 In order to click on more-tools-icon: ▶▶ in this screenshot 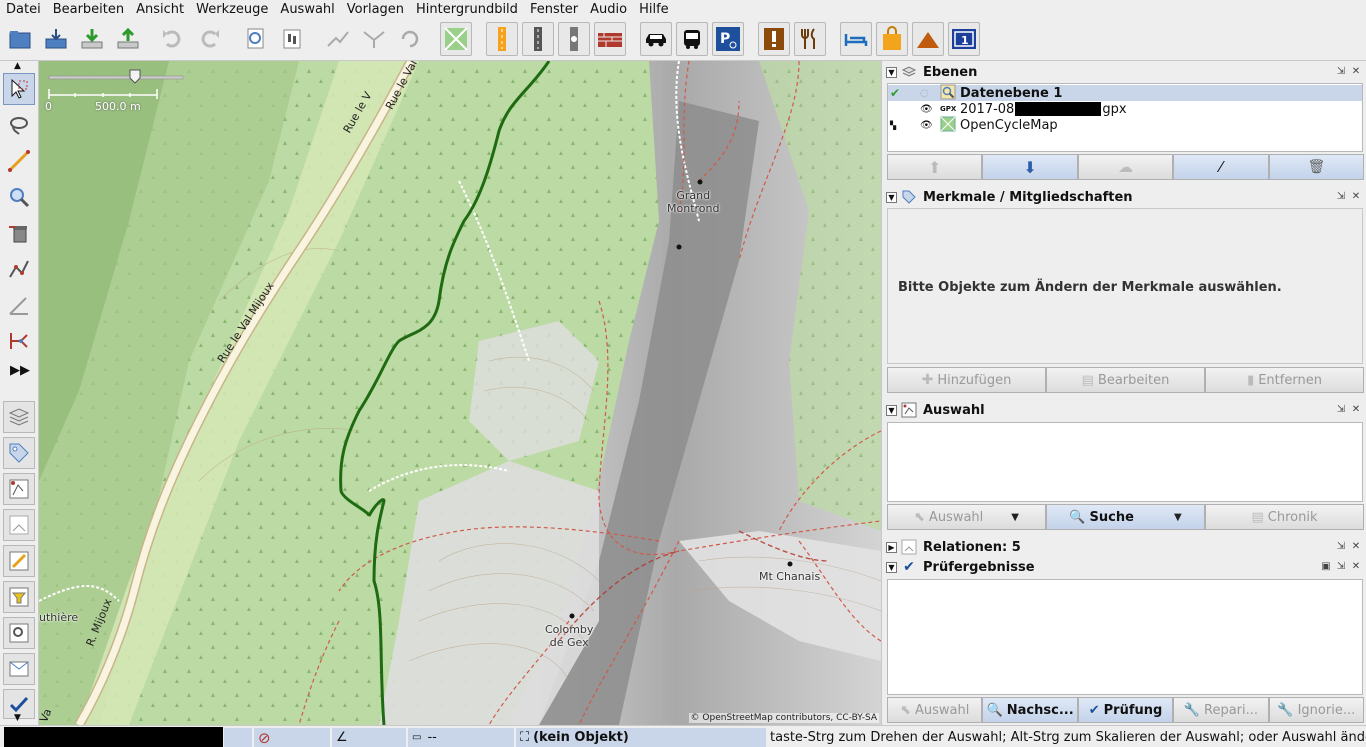, I will do `click(20, 370)`.